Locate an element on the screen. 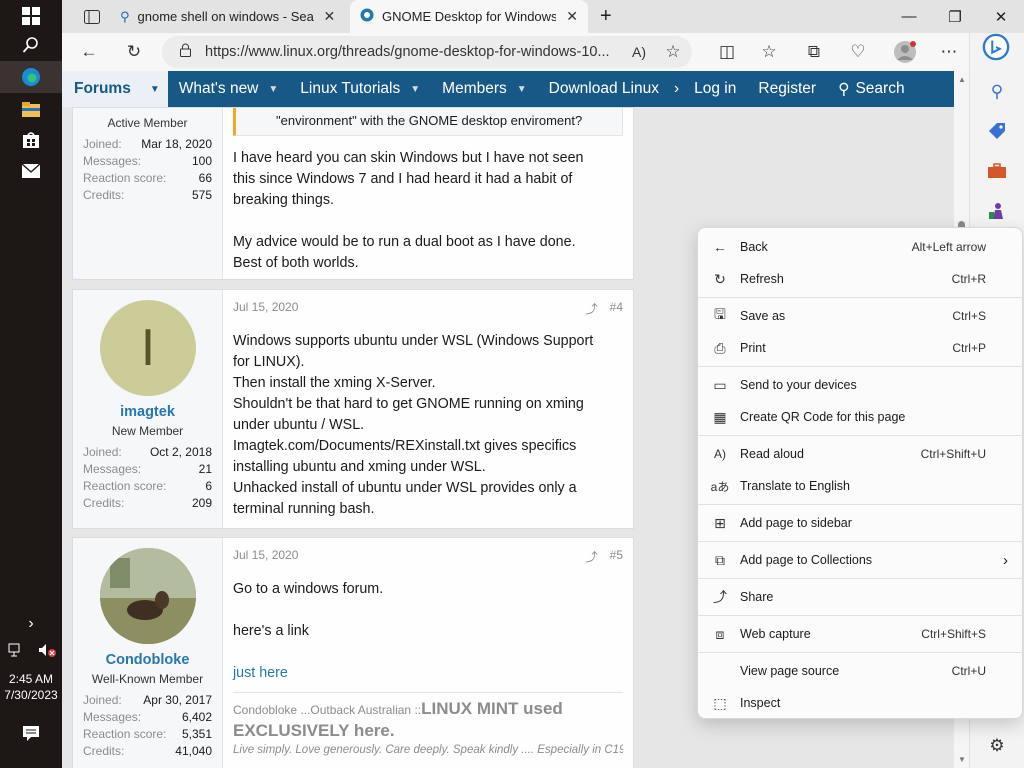 This screenshot has height=768, width=1024. menu-item-share: ⤴ Share is located at coordinates (861, 597).